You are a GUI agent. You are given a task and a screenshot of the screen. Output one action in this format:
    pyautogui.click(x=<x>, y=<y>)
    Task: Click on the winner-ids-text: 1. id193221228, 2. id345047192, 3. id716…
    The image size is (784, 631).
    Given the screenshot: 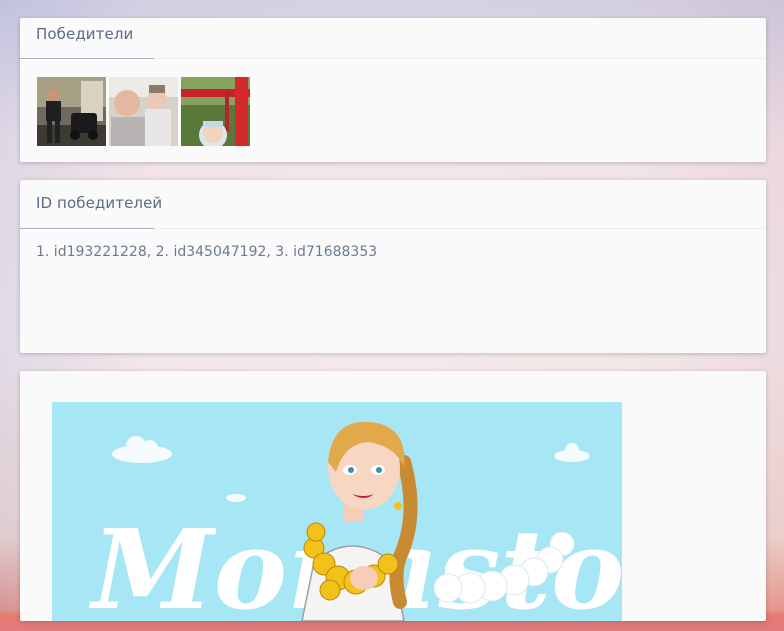 What is the action you would take?
    pyautogui.click(x=207, y=252)
    